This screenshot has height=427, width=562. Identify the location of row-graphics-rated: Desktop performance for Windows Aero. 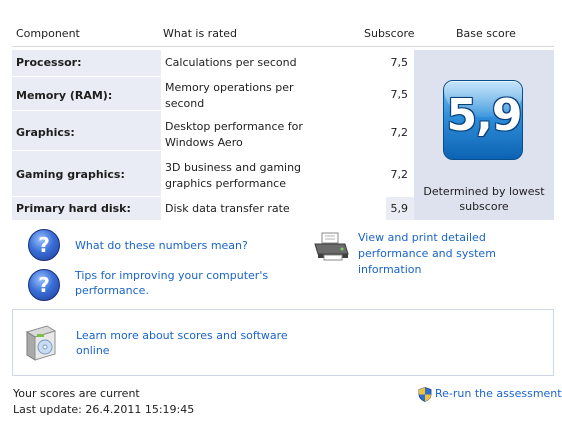
(234, 134).